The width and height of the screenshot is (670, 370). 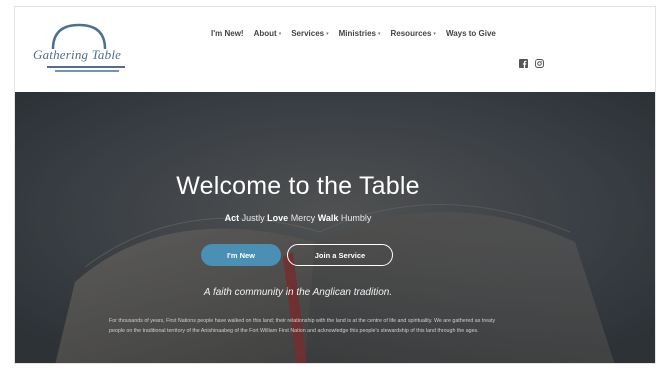 What do you see at coordinates (356, 218) in the screenshot?
I see `tagline-word: Humbly` at bounding box center [356, 218].